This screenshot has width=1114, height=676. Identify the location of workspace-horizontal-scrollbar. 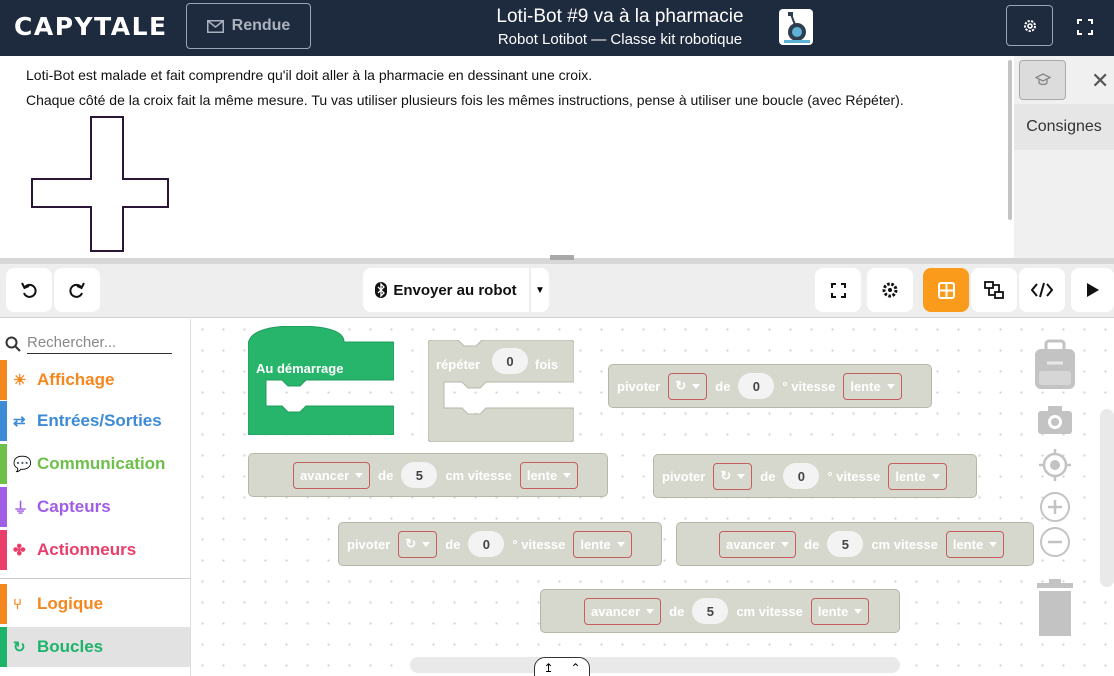
(655, 665).